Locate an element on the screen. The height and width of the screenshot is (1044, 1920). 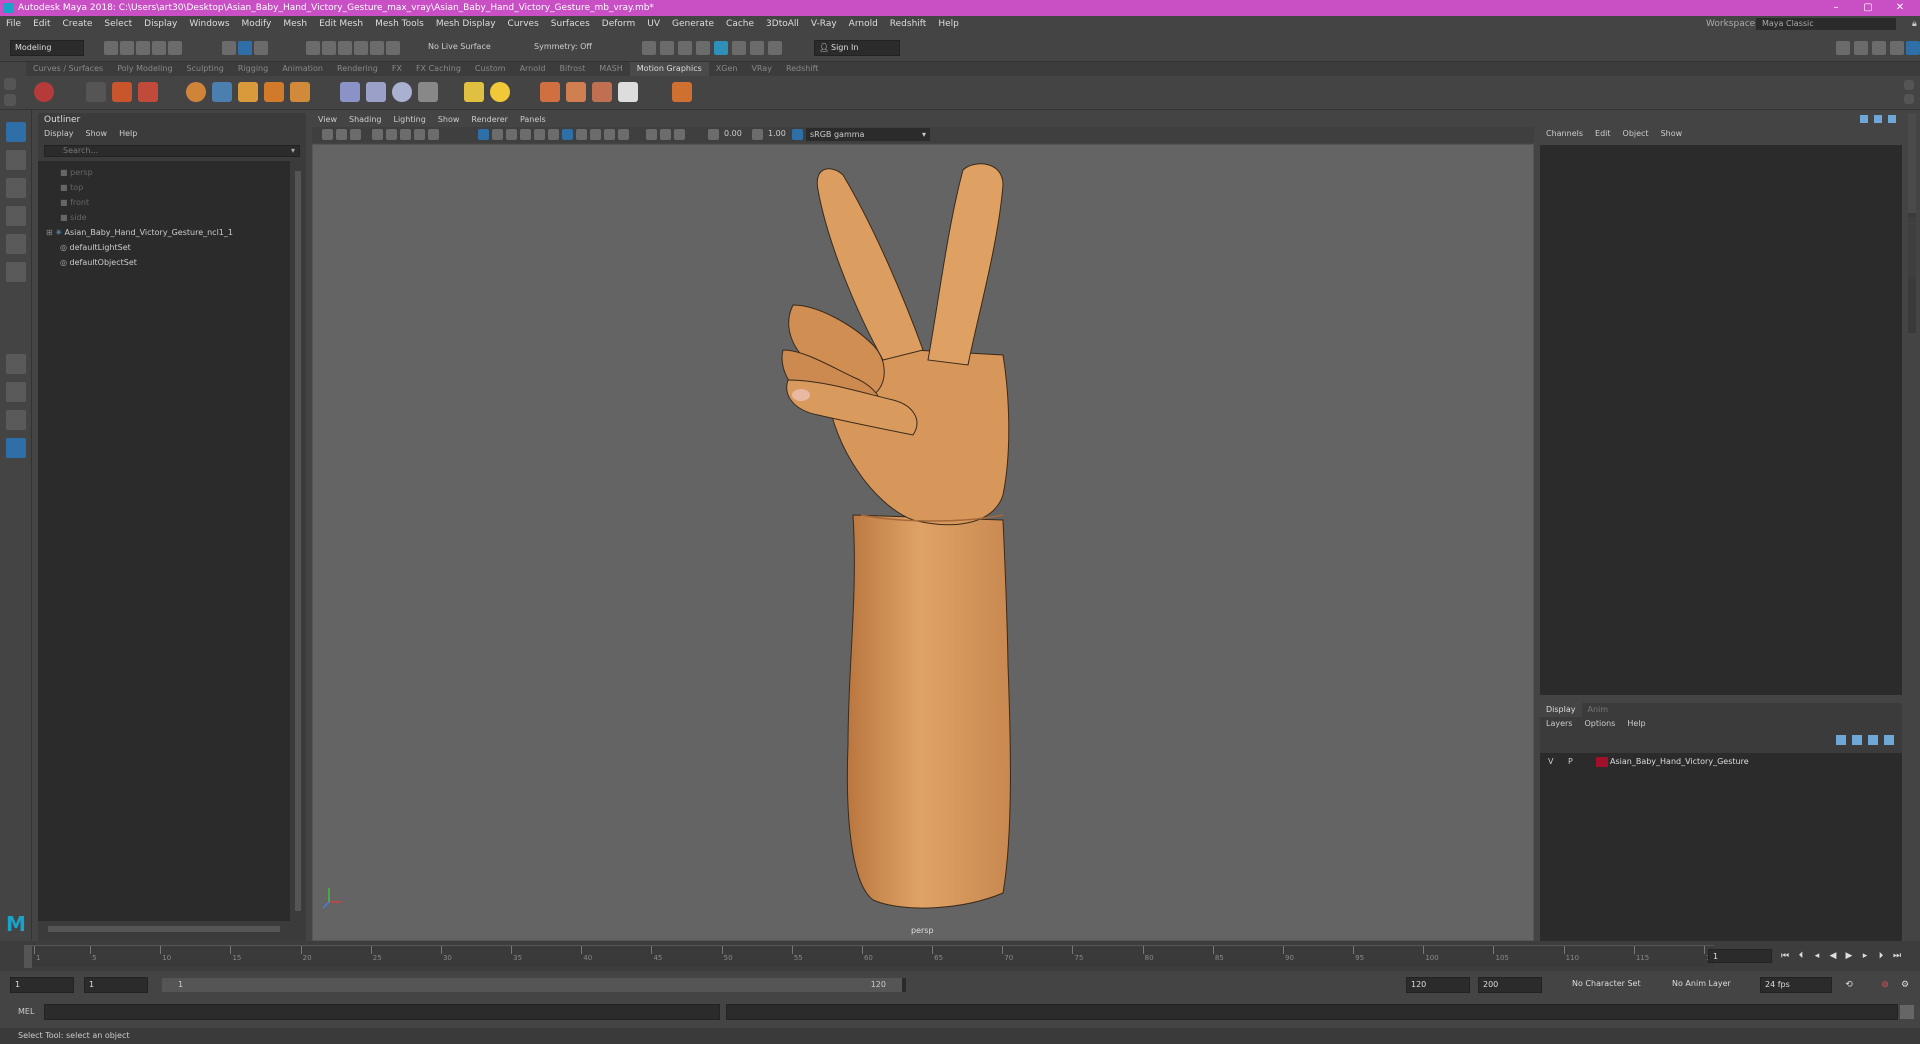
text-icon is located at coordinates (248, 92).